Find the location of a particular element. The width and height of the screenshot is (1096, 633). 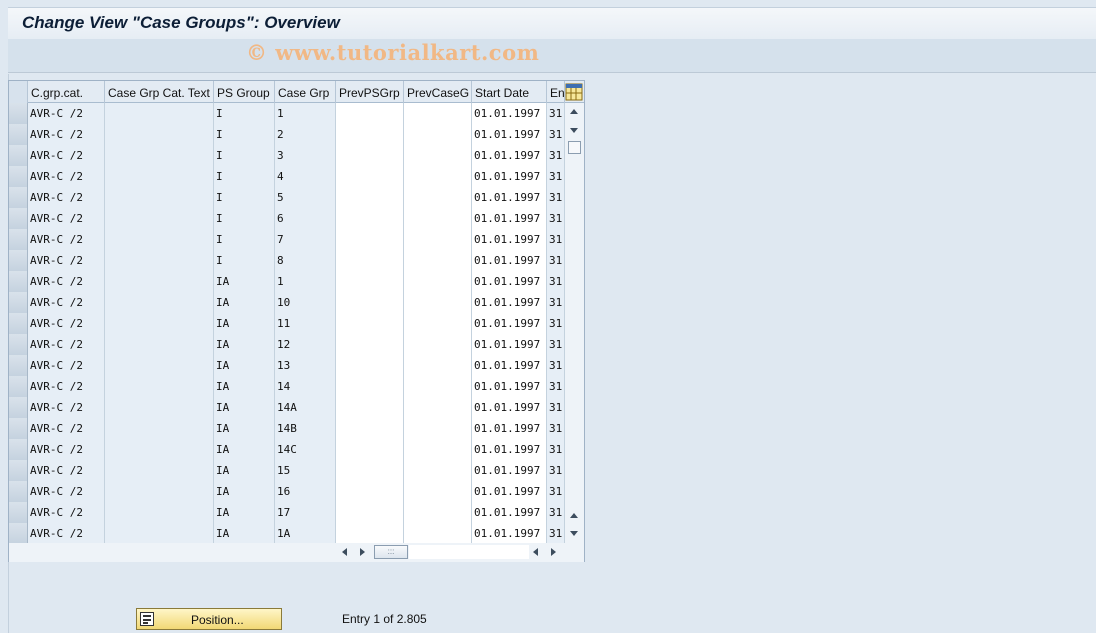

table-row: AVR-C /2 IA 17 01.01.1997 31 is located at coordinates (287, 512).